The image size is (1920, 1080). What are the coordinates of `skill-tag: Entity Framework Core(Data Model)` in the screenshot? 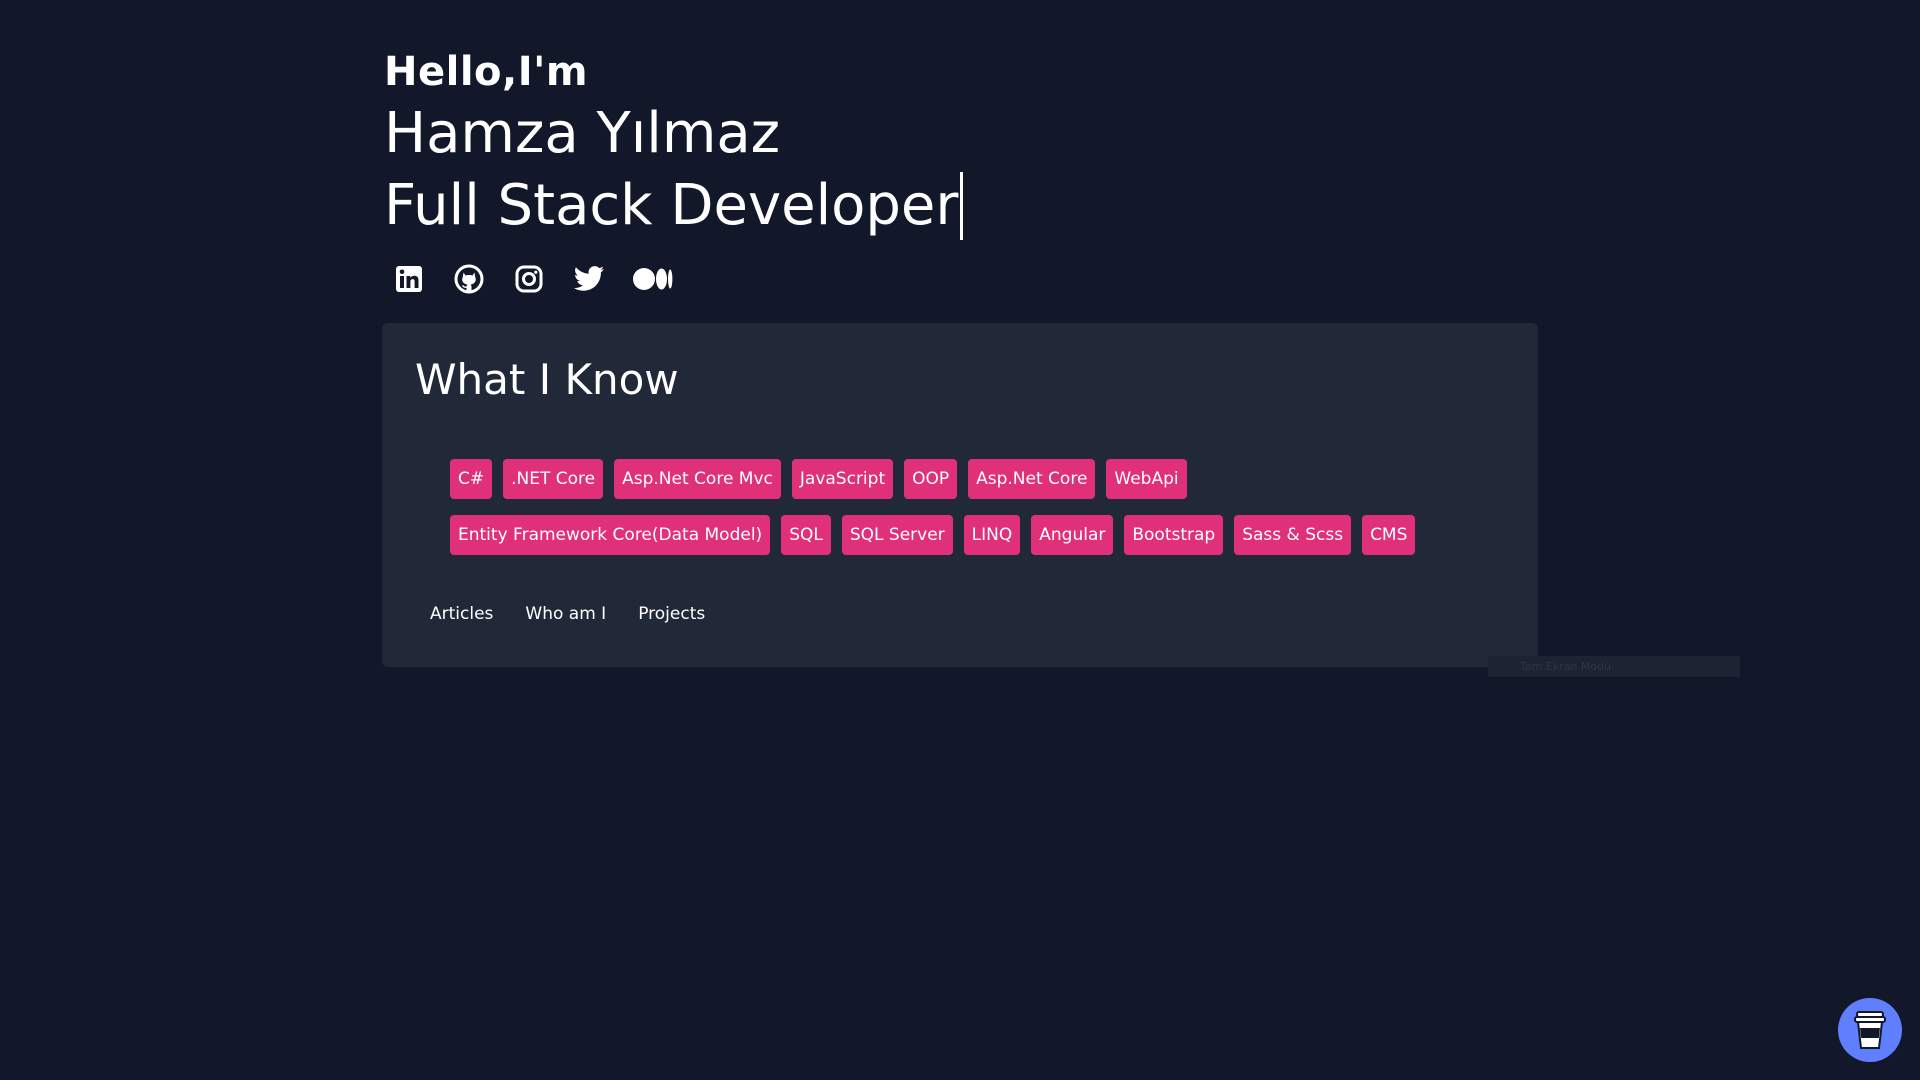 It's located at (610, 535).